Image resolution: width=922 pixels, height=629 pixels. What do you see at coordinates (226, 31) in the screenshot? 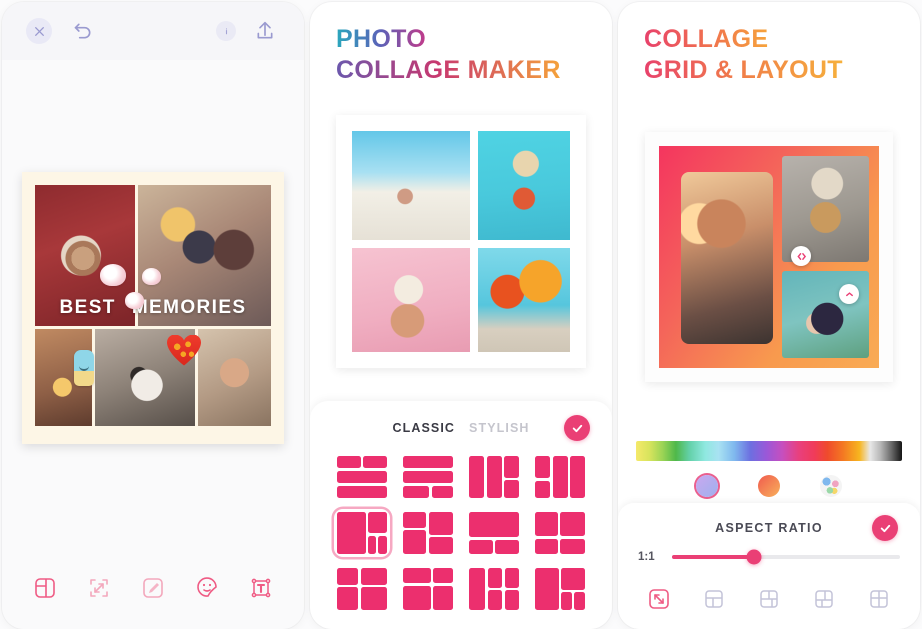
I see `info-icon` at bounding box center [226, 31].